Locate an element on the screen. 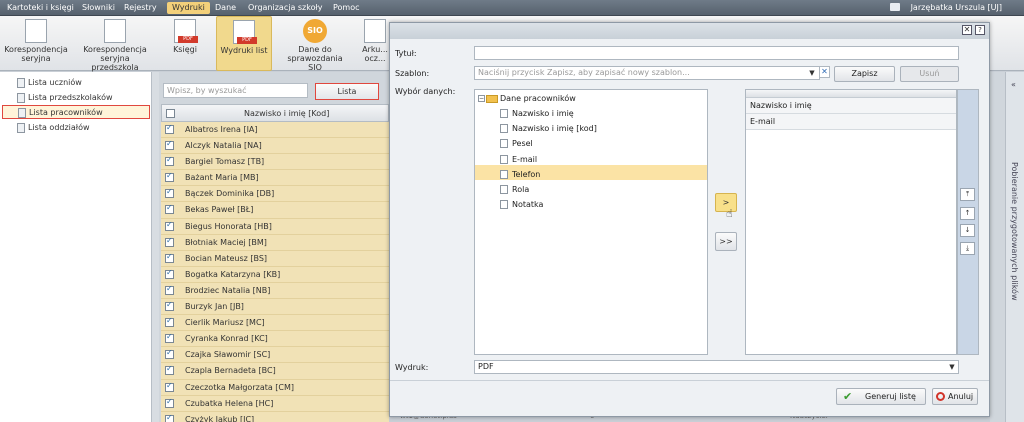 The height and width of the screenshot is (422, 1024). table-row: Biegus Honorata [HB] is located at coordinates (275, 226).